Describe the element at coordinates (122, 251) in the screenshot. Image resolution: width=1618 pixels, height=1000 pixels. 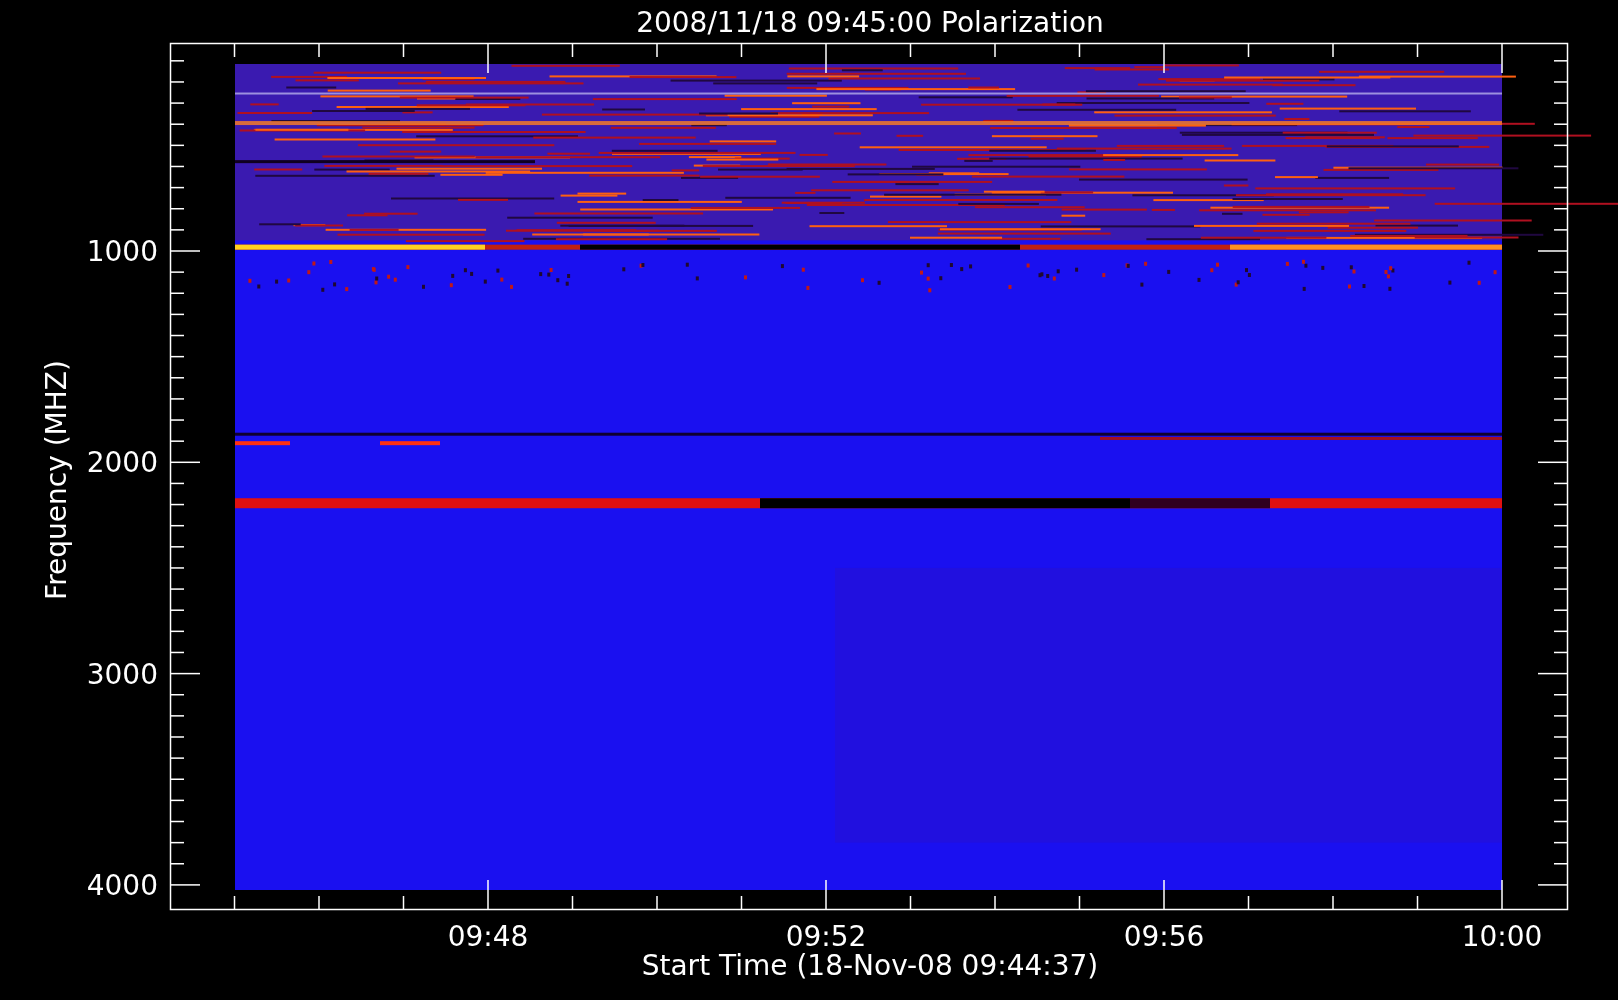
I see `tick-label: 1000` at that location.